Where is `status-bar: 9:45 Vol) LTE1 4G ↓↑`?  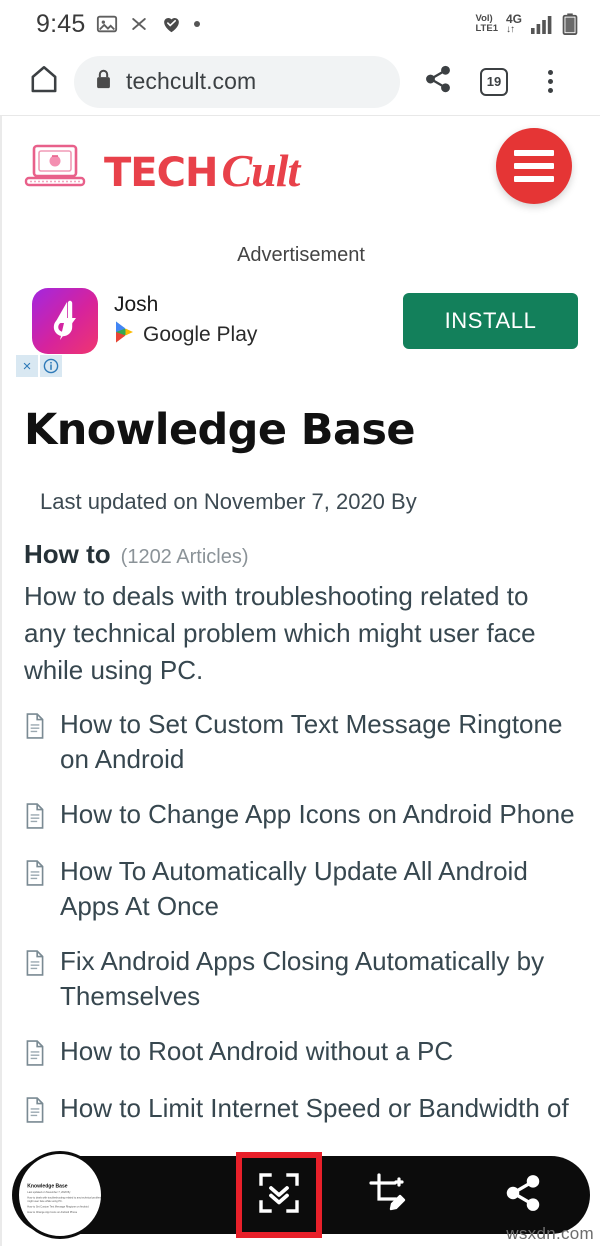 status-bar: 9:45 Vol) LTE1 4G ↓↑ is located at coordinates (300, 24).